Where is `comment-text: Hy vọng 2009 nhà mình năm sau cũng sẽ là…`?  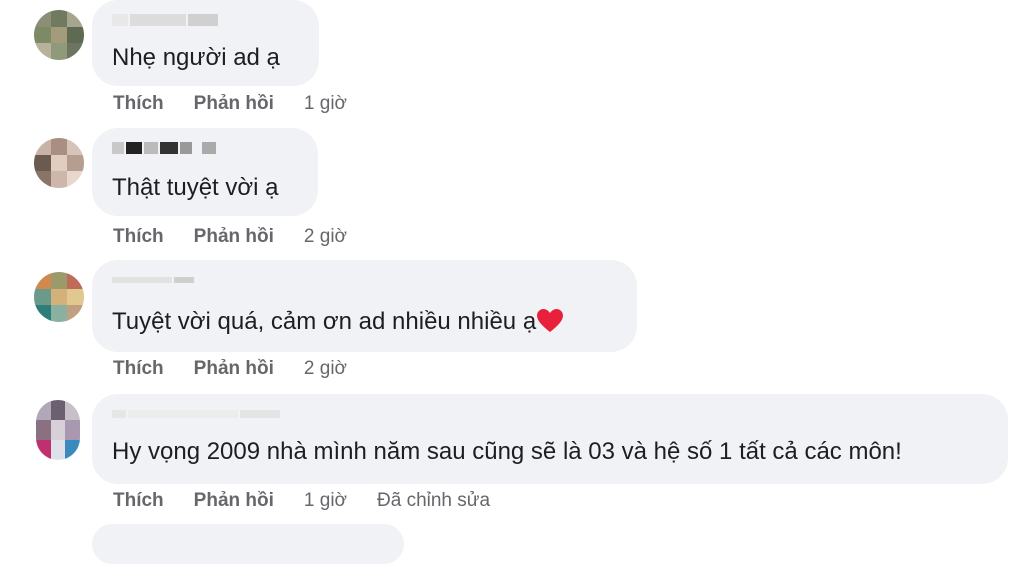
comment-text: Hy vọng 2009 nhà mình năm sau cũng sẽ là… is located at coordinates (507, 451).